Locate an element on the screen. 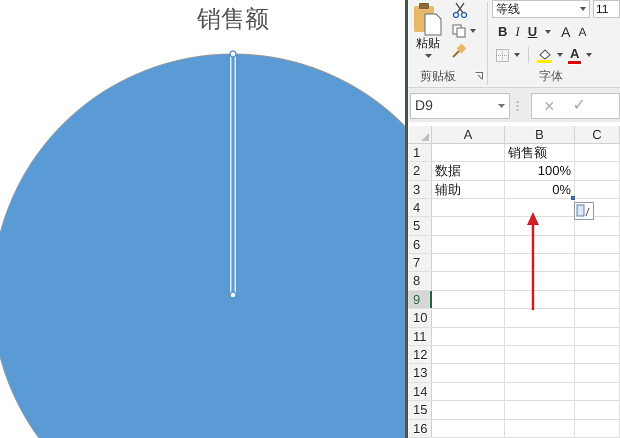 The image size is (620, 438). column-header: A is located at coordinates (468, 134).